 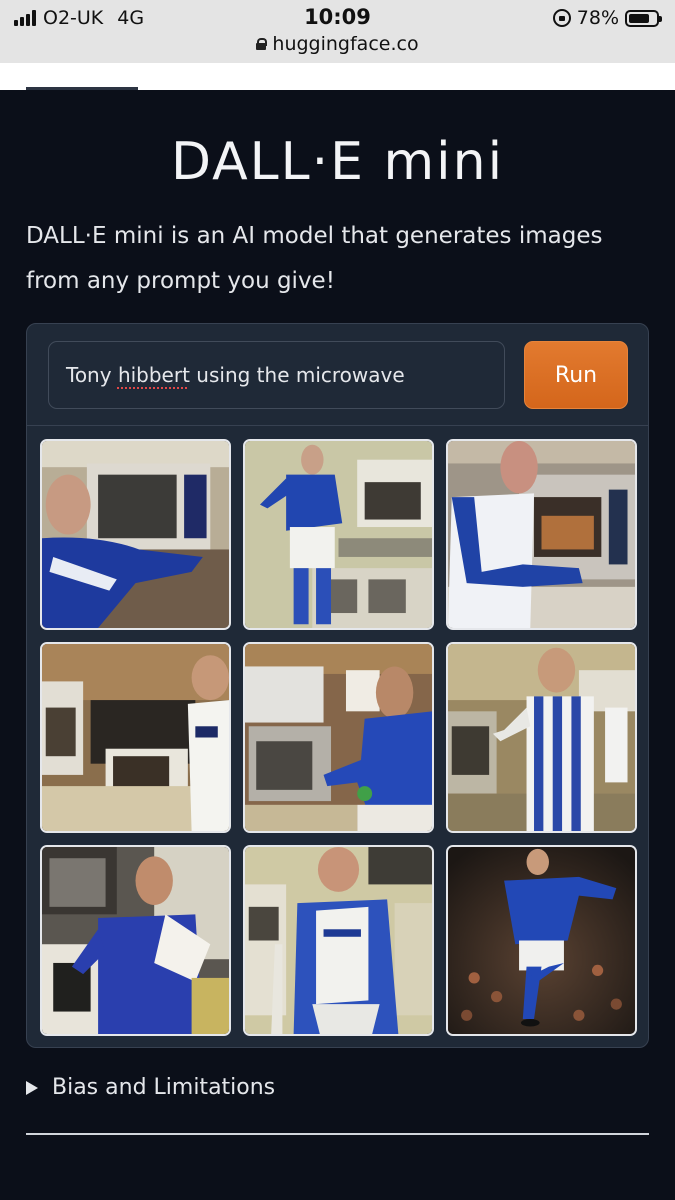 I want to click on address-bar: huggingface.co, so click(x=337, y=44).